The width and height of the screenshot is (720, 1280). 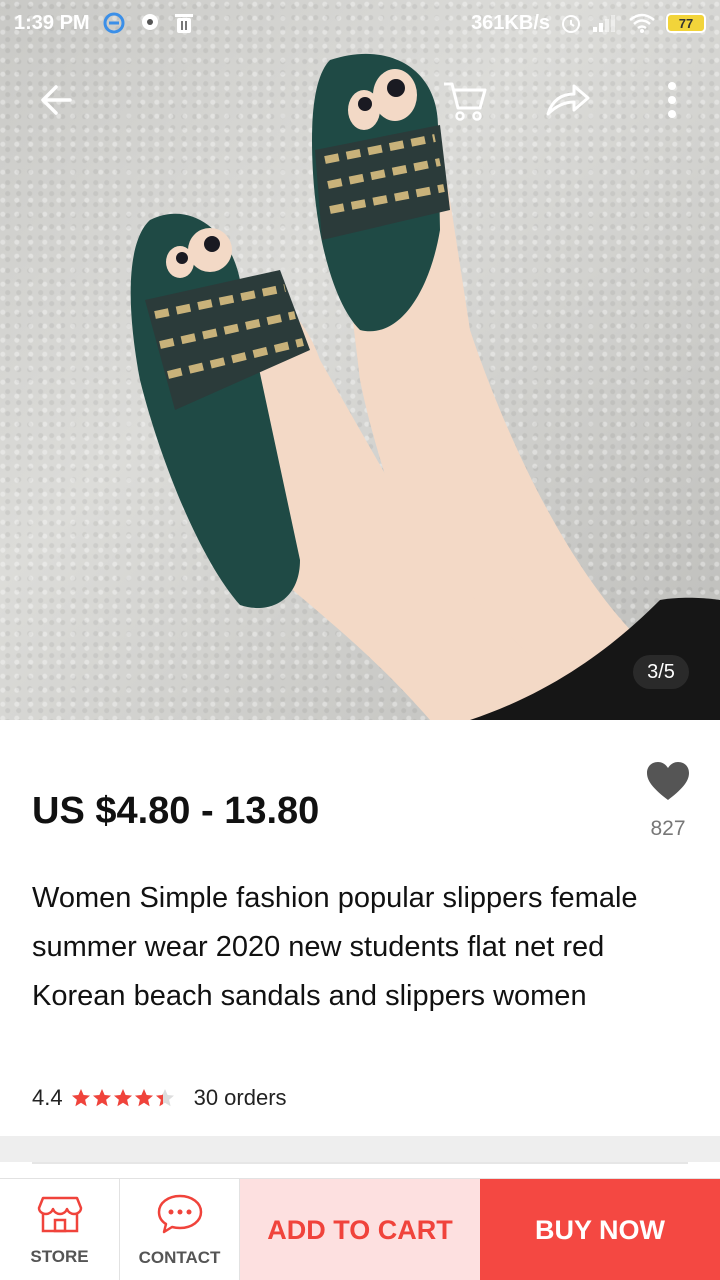 I want to click on chat-icon, so click(x=180, y=1216).